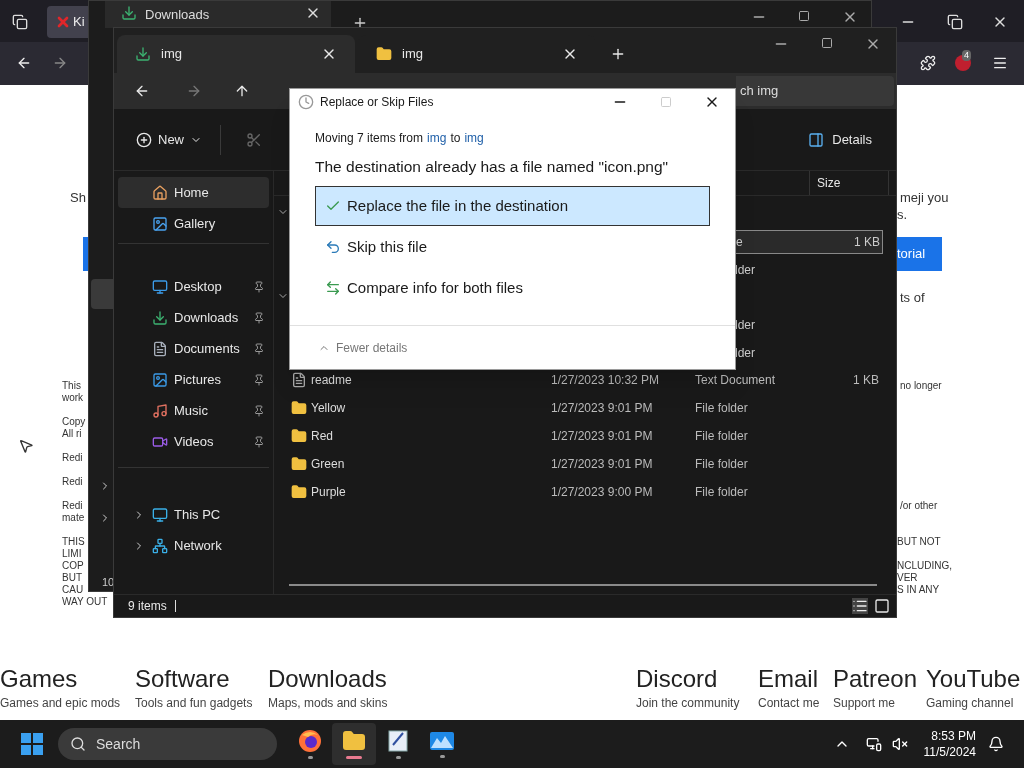  What do you see at coordinates (921, 386) in the screenshot?
I see `page-text: no longer` at bounding box center [921, 386].